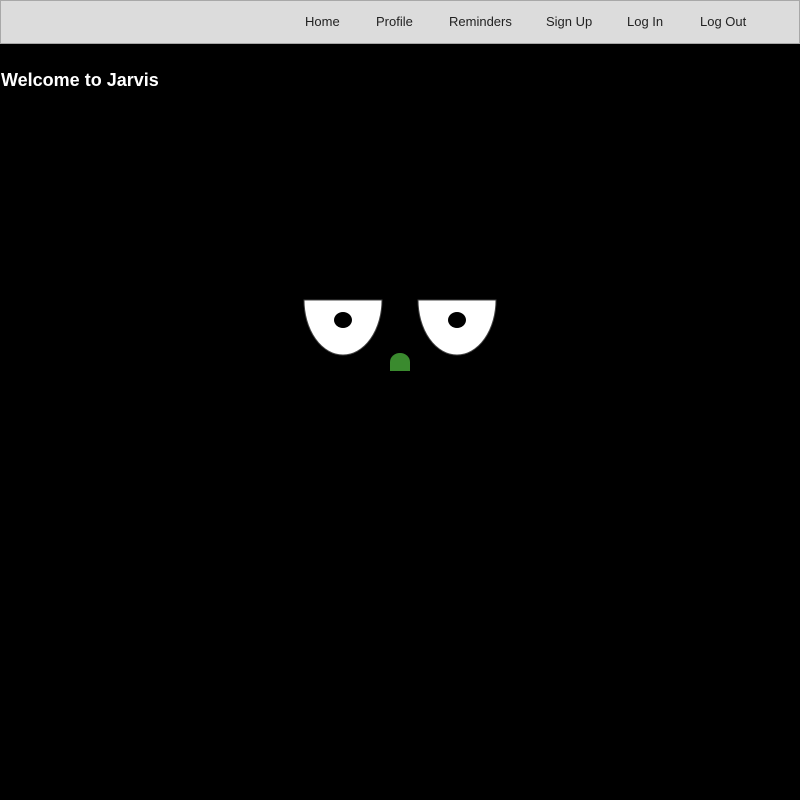  What do you see at coordinates (569, 21) in the screenshot?
I see `nav-sign-up-link: Sign Up` at bounding box center [569, 21].